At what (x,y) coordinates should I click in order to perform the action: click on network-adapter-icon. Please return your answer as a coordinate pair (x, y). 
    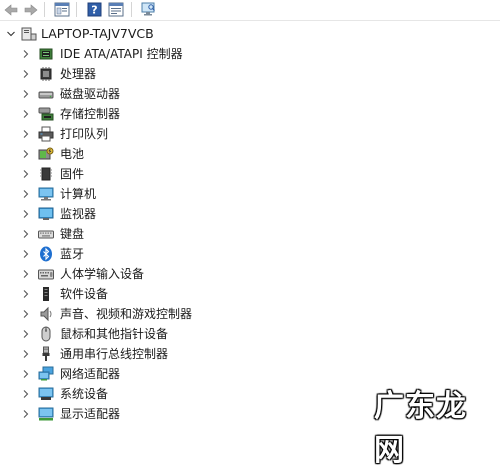
    Looking at the image, I should click on (46, 374).